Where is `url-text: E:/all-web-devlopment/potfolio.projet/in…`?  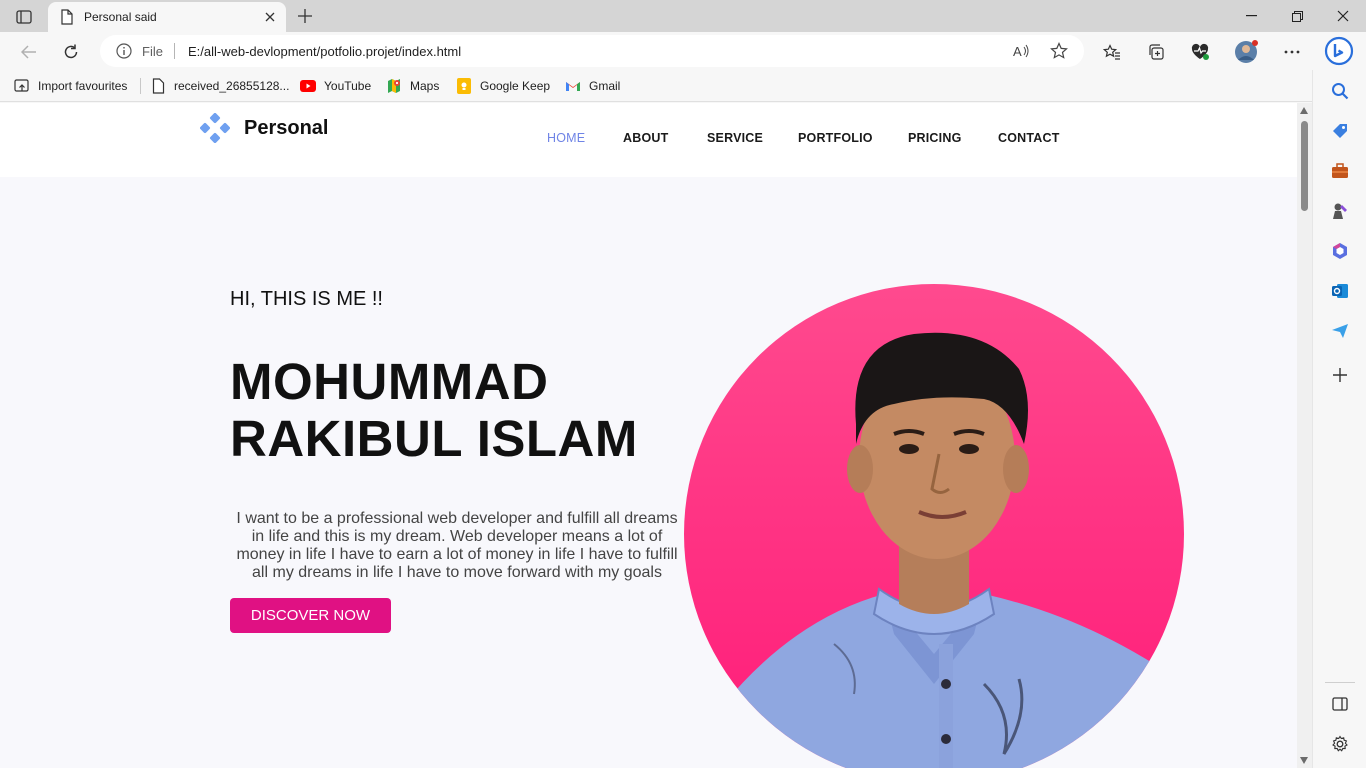 url-text: E:/all-web-devlopment/potfolio.projet/in… is located at coordinates (324, 51).